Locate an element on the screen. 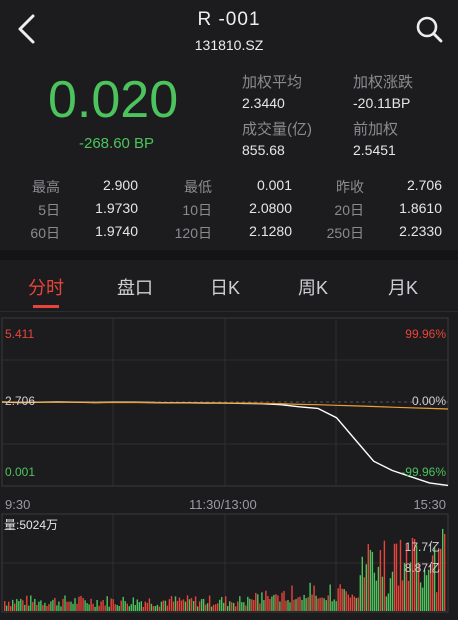  stat-label: 昨收 is located at coordinates (350, 187).